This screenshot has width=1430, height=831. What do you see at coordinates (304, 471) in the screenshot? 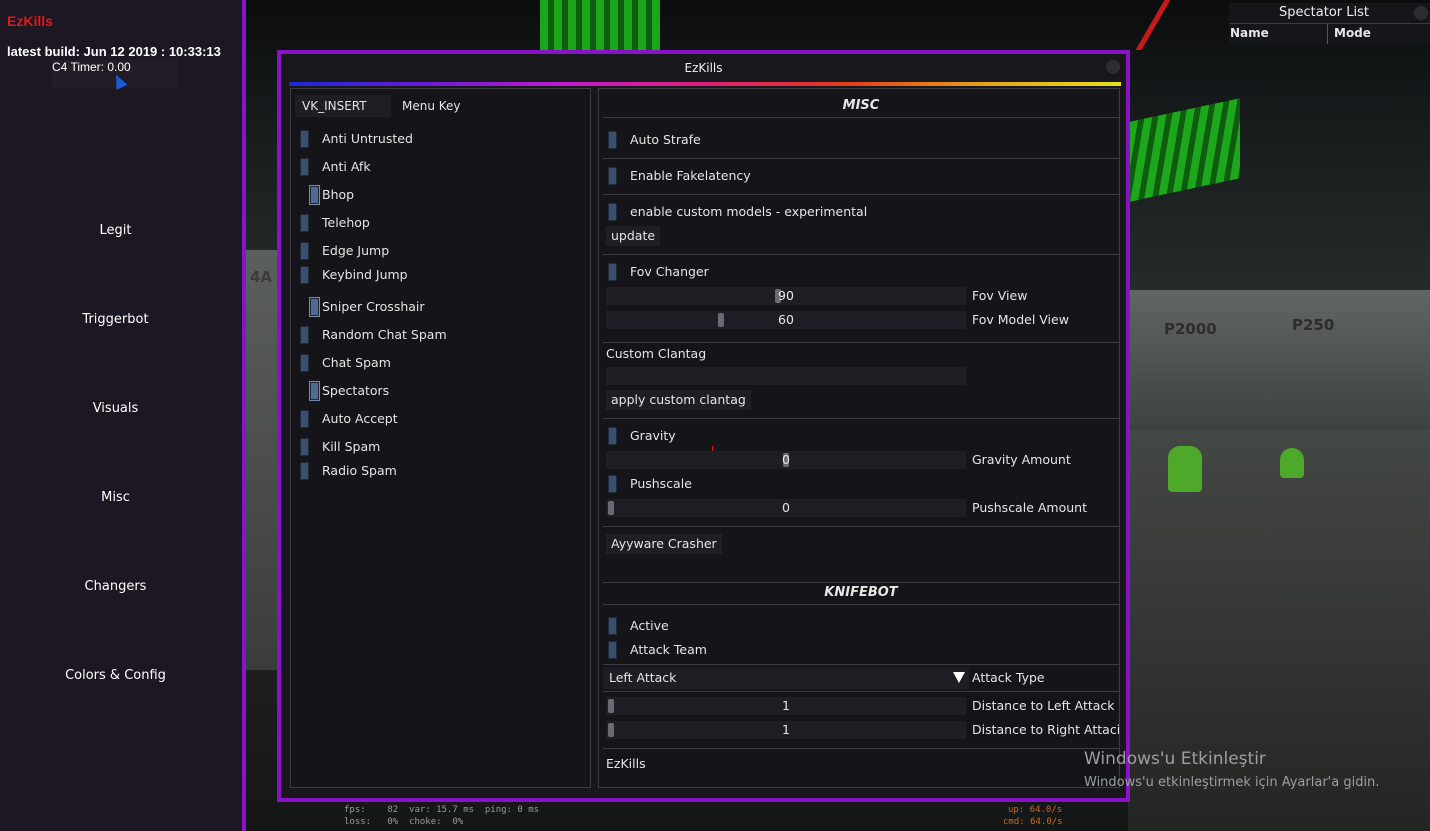
I see `toggle-radio-spam` at bounding box center [304, 471].